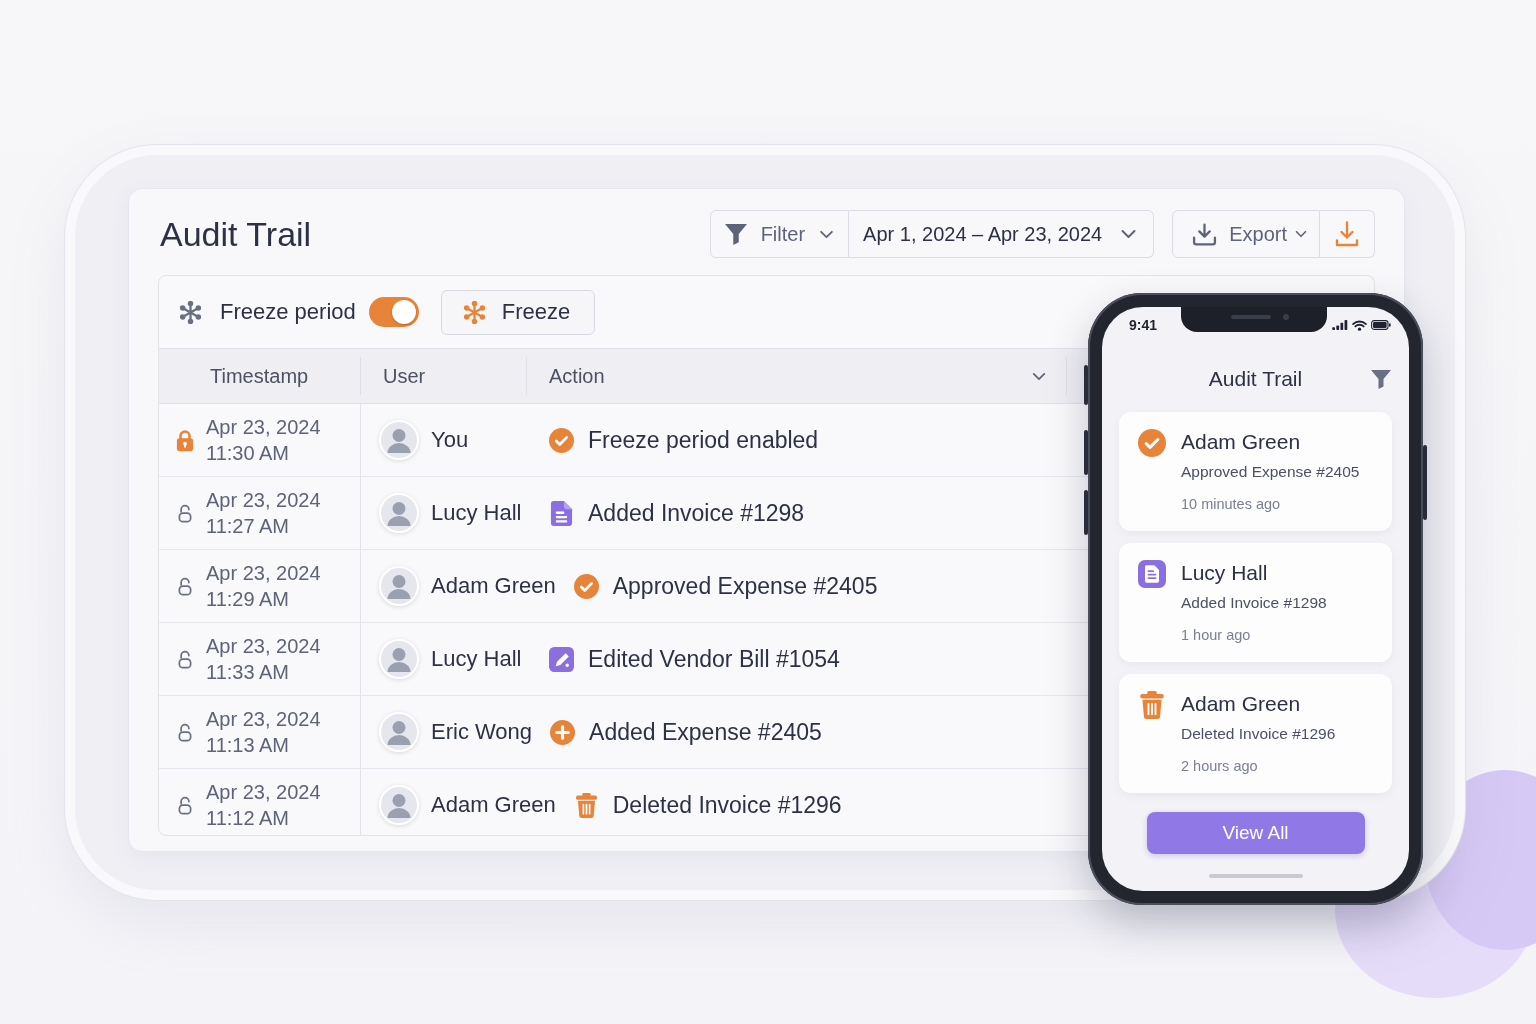 The height and width of the screenshot is (1024, 1536). Describe the element at coordinates (745, 586) in the screenshot. I see `action-text: Approved Expense #2405` at that location.